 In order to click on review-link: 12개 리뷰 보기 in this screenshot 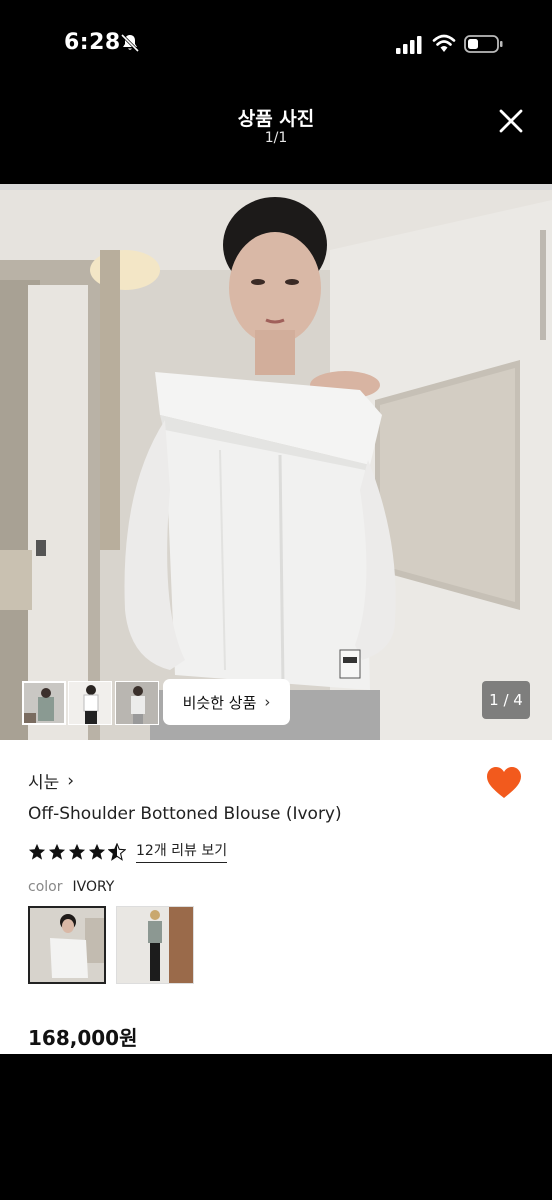, I will do `click(182, 851)`.